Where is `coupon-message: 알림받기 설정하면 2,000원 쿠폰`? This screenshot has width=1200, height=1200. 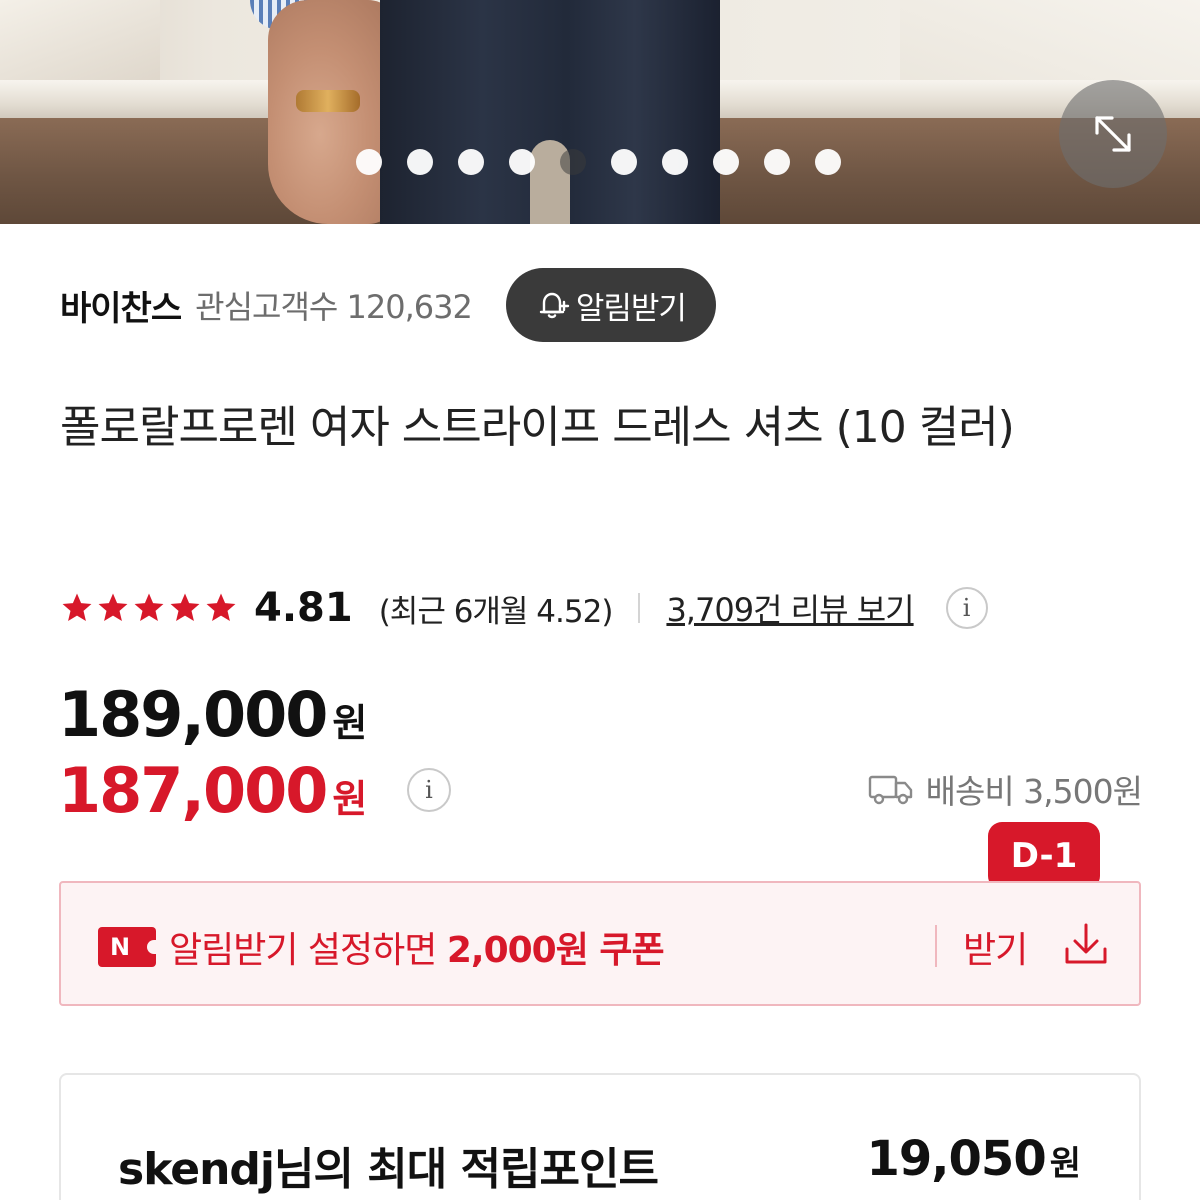 coupon-message: 알림받기 설정하면 2,000원 쿠폰 is located at coordinates (417, 947).